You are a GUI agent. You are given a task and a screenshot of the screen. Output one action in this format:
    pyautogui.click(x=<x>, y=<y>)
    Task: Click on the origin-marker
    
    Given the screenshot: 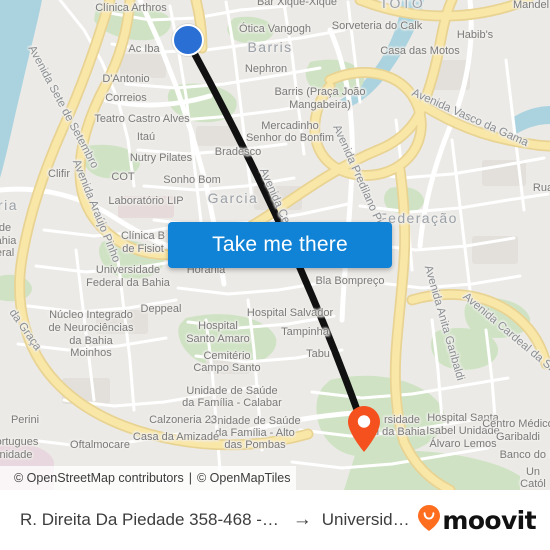 What is the action you would take?
    pyautogui.click(x=188, y=40)
    